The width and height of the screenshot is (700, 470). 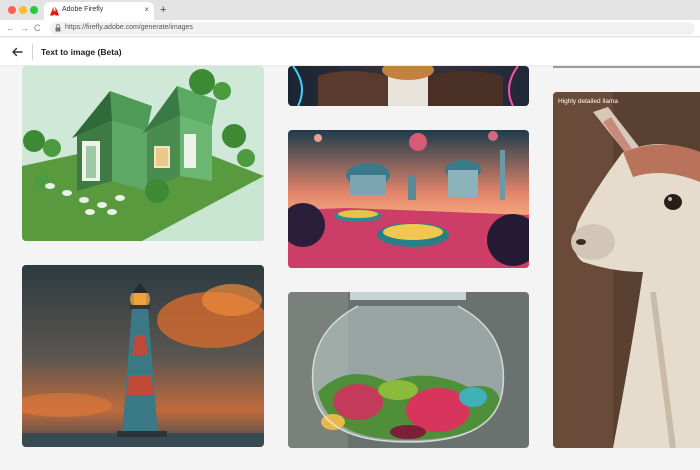 I want to click on minimize-window-button, so click(x=23, y=10).